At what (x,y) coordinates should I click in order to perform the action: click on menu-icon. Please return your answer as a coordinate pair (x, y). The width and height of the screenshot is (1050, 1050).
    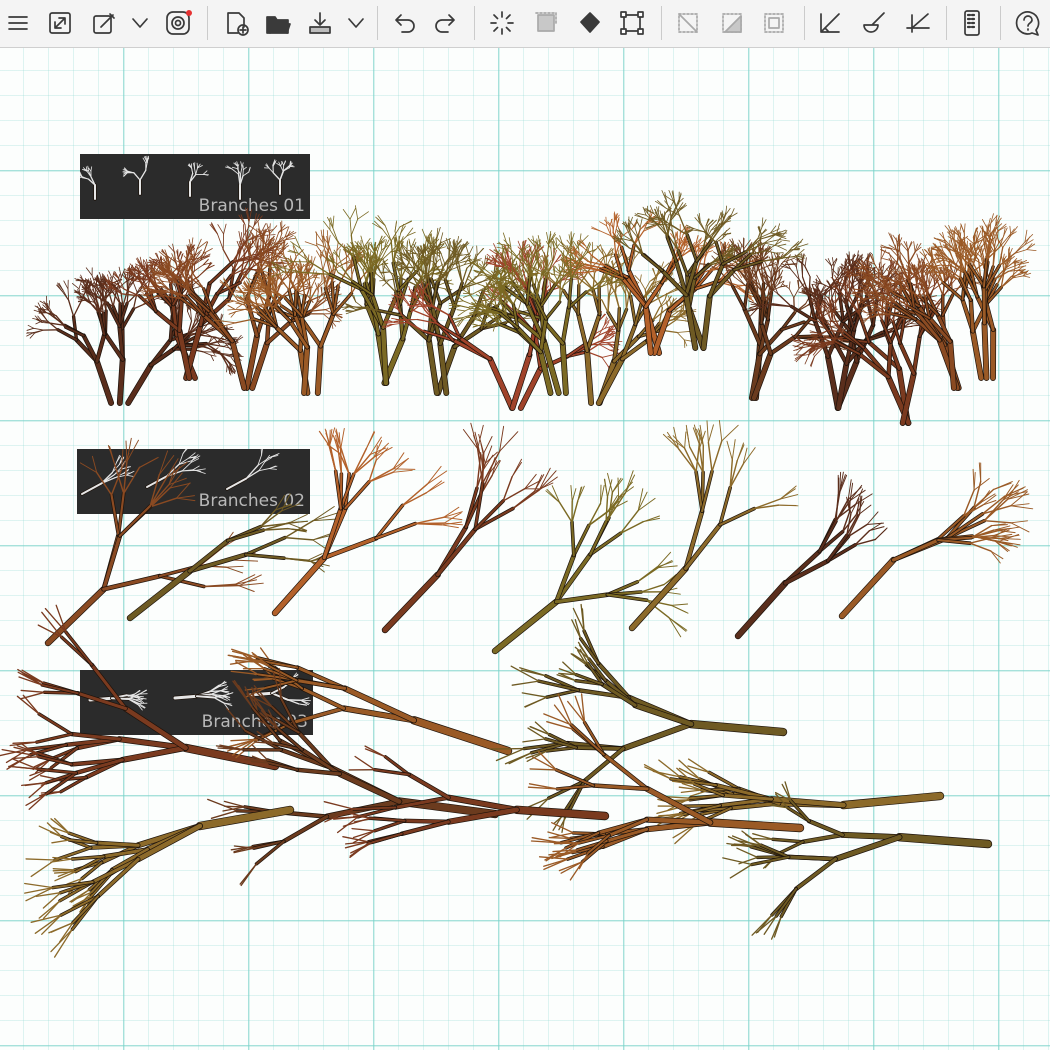
    Looking at the image, I should click on (18, 23).